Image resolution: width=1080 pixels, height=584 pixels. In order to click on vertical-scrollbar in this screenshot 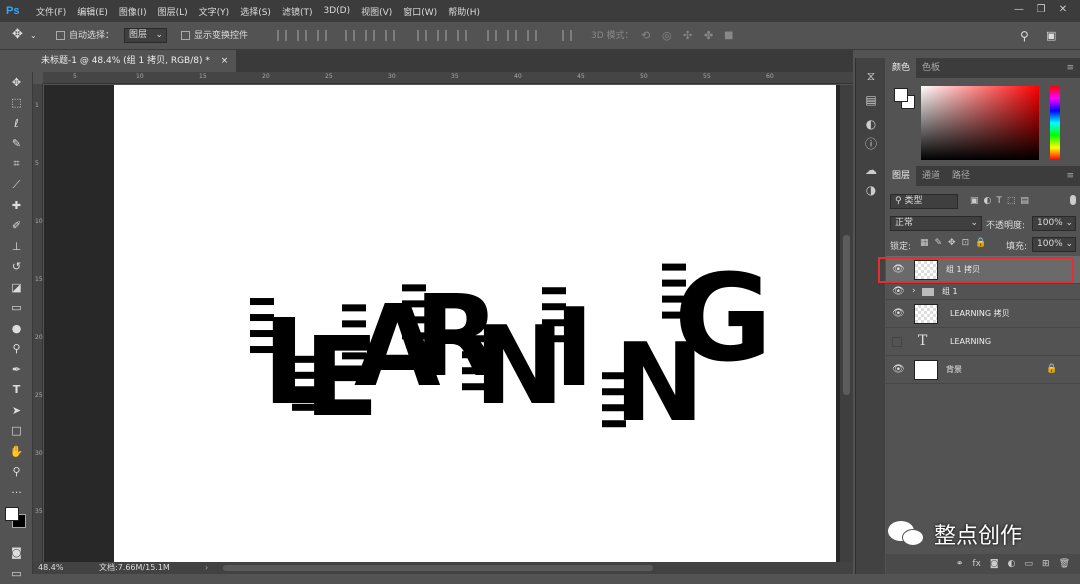, I will do `click(846, 323)`.